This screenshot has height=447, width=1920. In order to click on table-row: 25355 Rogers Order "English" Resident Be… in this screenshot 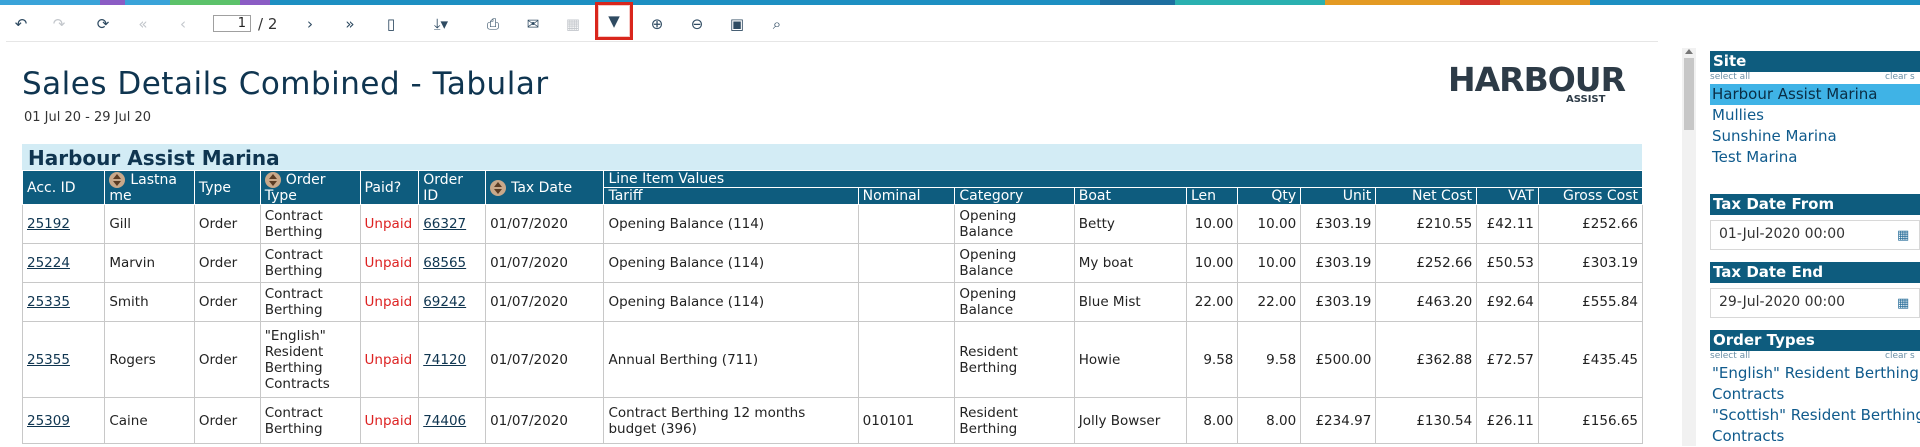, I will do `click(832, 359)`.